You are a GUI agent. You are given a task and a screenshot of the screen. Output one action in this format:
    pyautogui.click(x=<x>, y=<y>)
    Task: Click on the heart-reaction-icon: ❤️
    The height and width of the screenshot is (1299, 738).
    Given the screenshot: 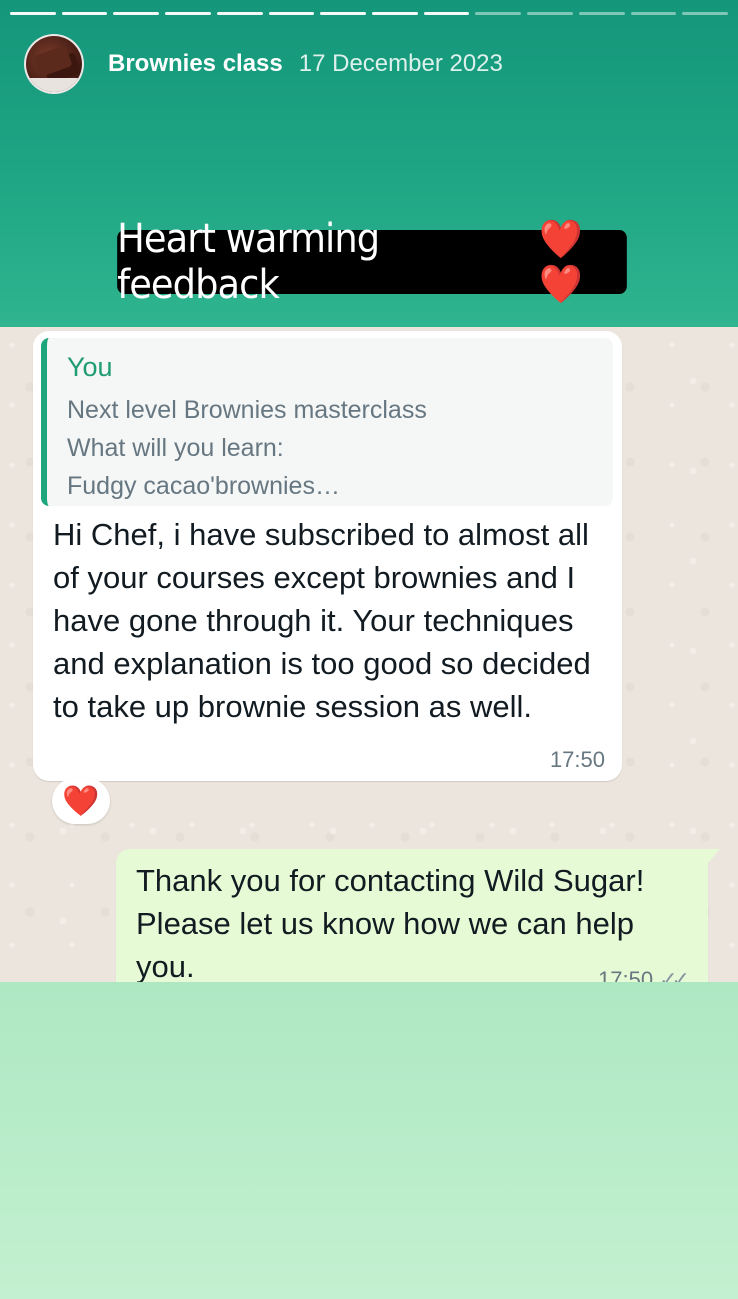 What is the action you would take?
    pyautogui.click(x=81, y=801)
    